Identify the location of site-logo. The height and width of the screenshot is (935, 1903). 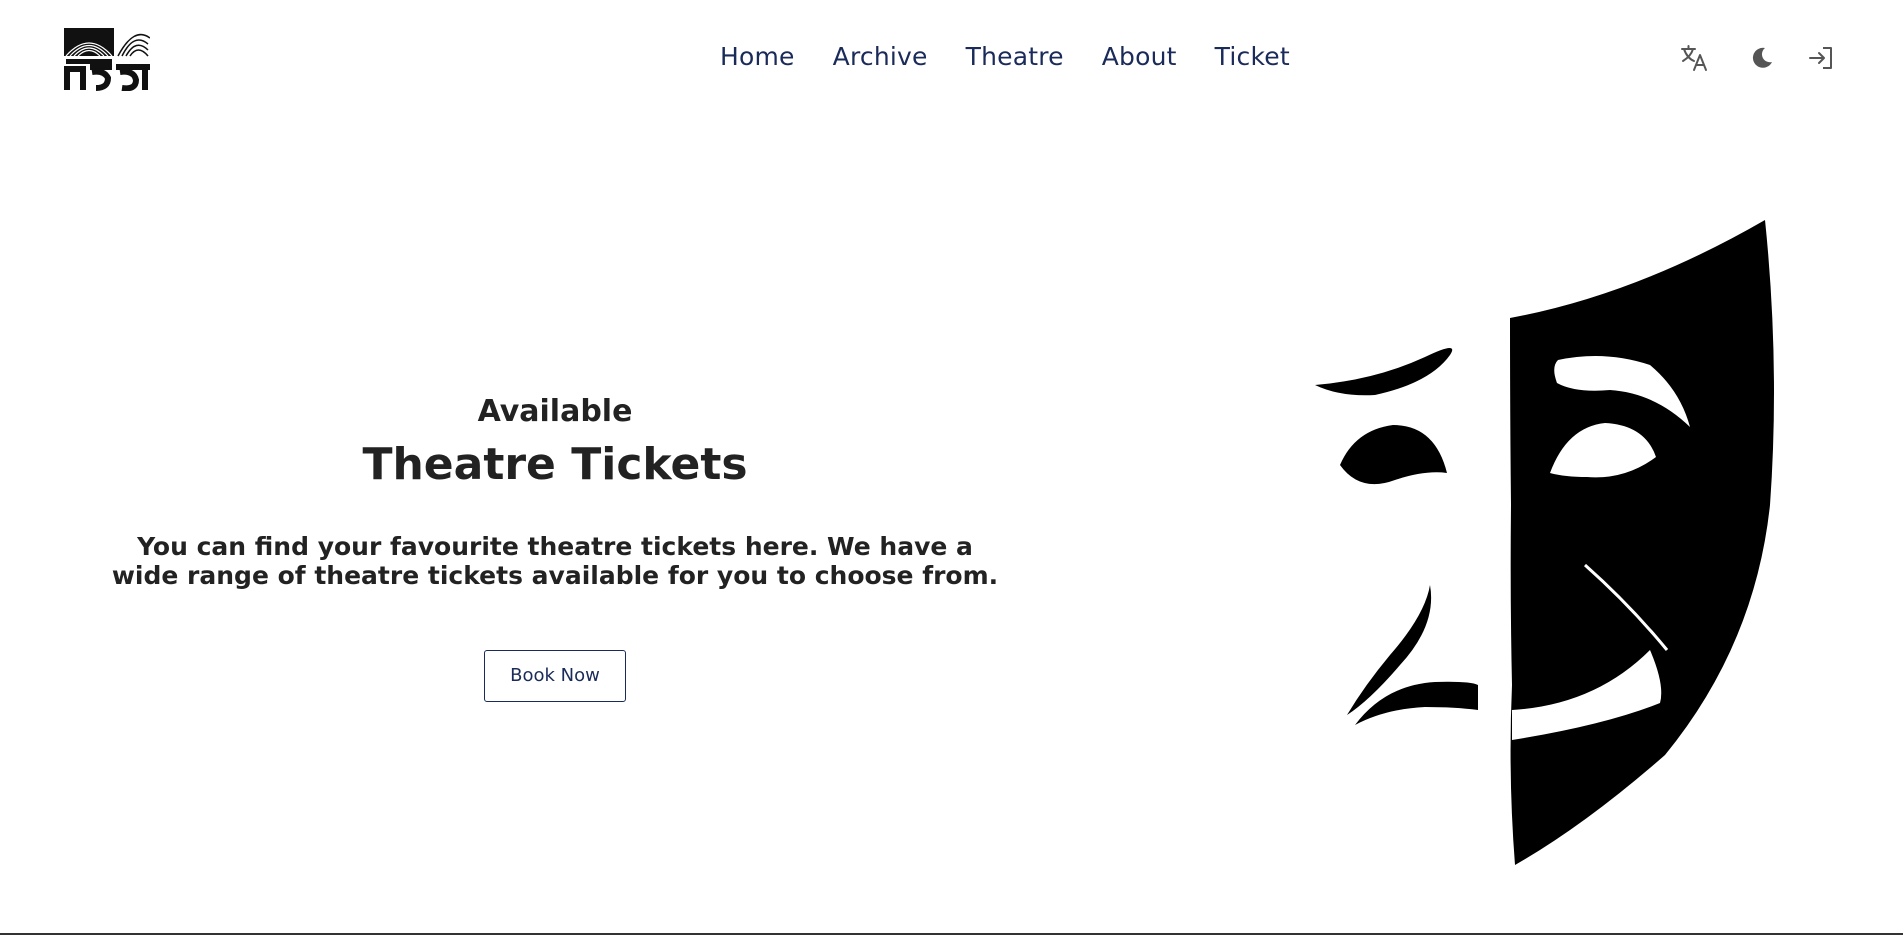
(107, 58).